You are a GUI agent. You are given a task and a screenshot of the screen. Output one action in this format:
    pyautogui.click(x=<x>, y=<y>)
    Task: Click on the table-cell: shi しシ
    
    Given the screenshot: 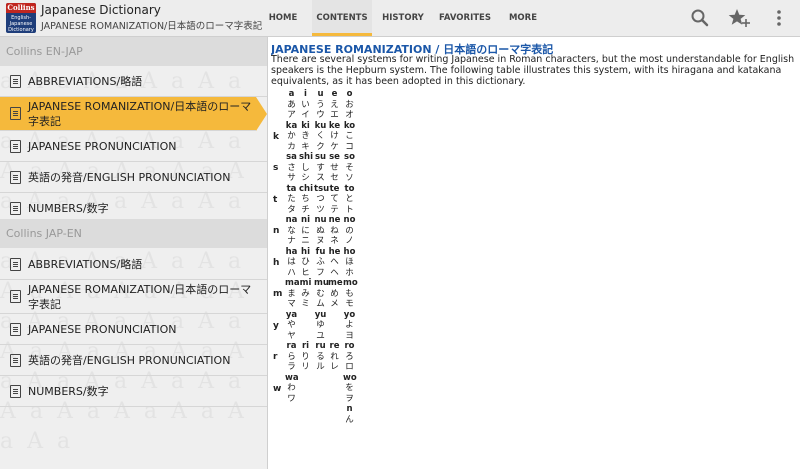 What is the action you would take?
    pyautogui.click(x=306, y=168)
    